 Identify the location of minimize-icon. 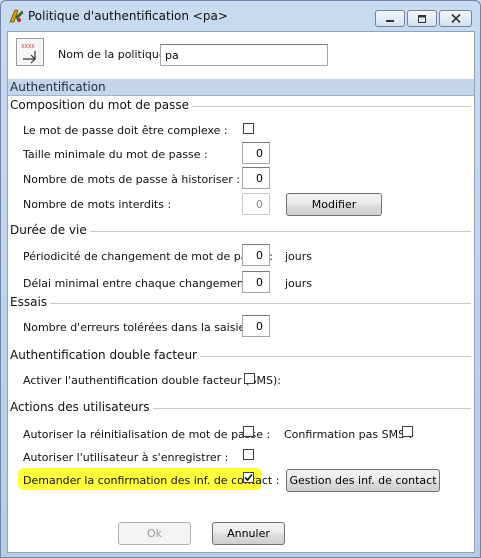
(390, 20).